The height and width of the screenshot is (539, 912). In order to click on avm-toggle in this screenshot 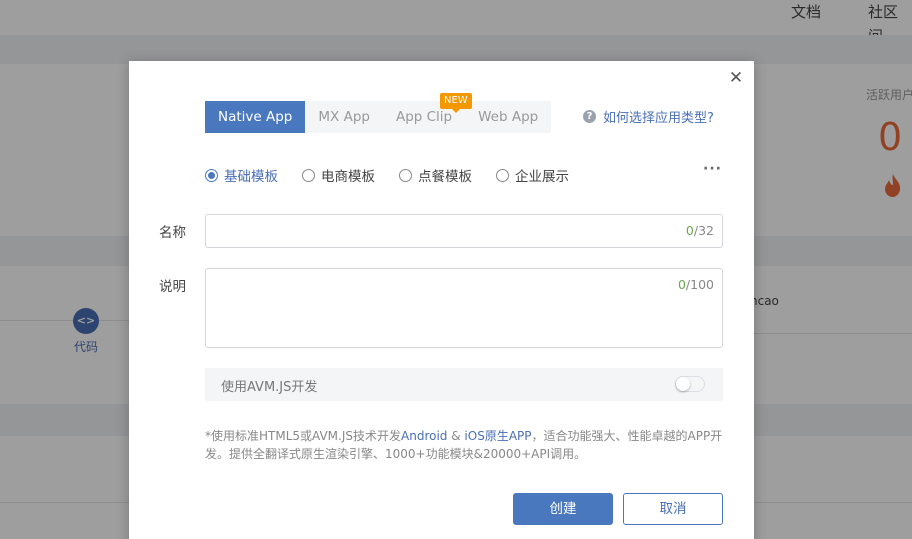, I will do `click(690, 384)`.